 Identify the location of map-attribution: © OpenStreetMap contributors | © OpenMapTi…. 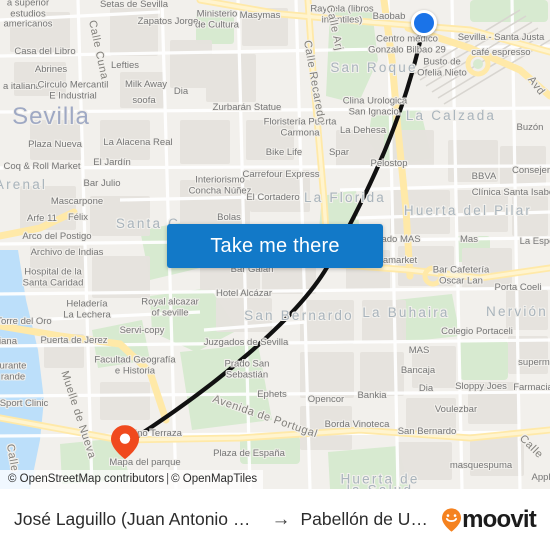
(132, 479).